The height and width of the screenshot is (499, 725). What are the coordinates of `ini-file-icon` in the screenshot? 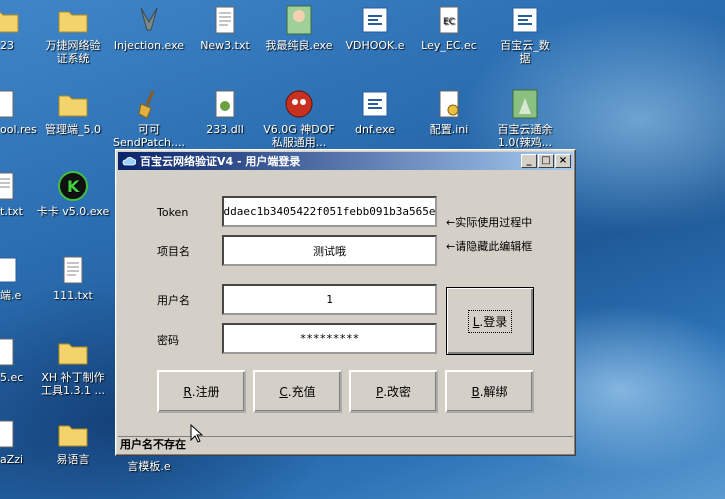 It's located at (449, 104).